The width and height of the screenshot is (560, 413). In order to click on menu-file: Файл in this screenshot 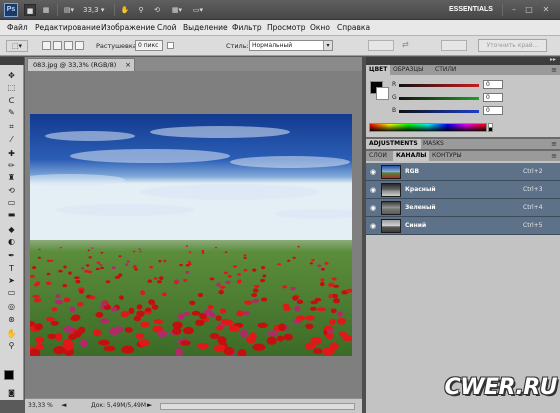, I will do `click(17, 27)`.